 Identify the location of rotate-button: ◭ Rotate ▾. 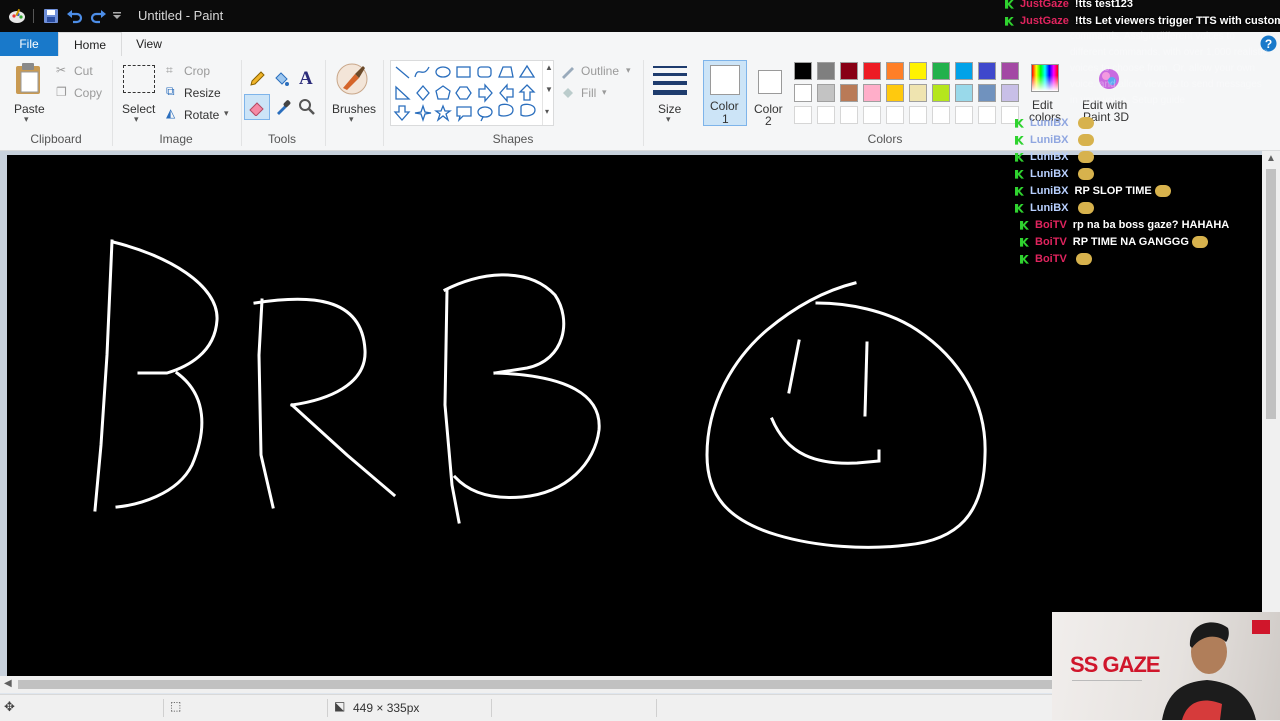
(201, 115).